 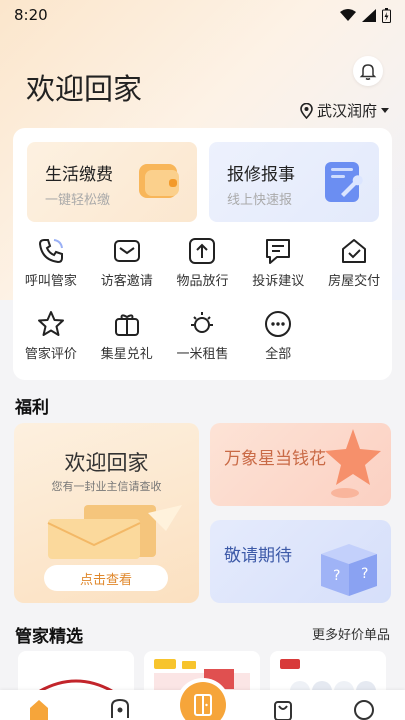 What do you see at coordinates (126, 354) in the screenshot?
I see `grid-label: 集星兑礼` at bounding box center [126, 354].